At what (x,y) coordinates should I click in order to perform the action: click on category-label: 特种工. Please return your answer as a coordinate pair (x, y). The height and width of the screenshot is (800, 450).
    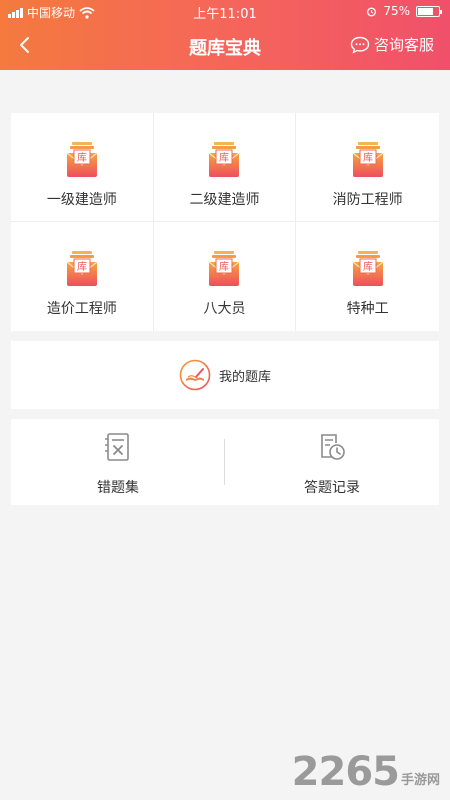
    Looking at the image, I should click on (367, 309).